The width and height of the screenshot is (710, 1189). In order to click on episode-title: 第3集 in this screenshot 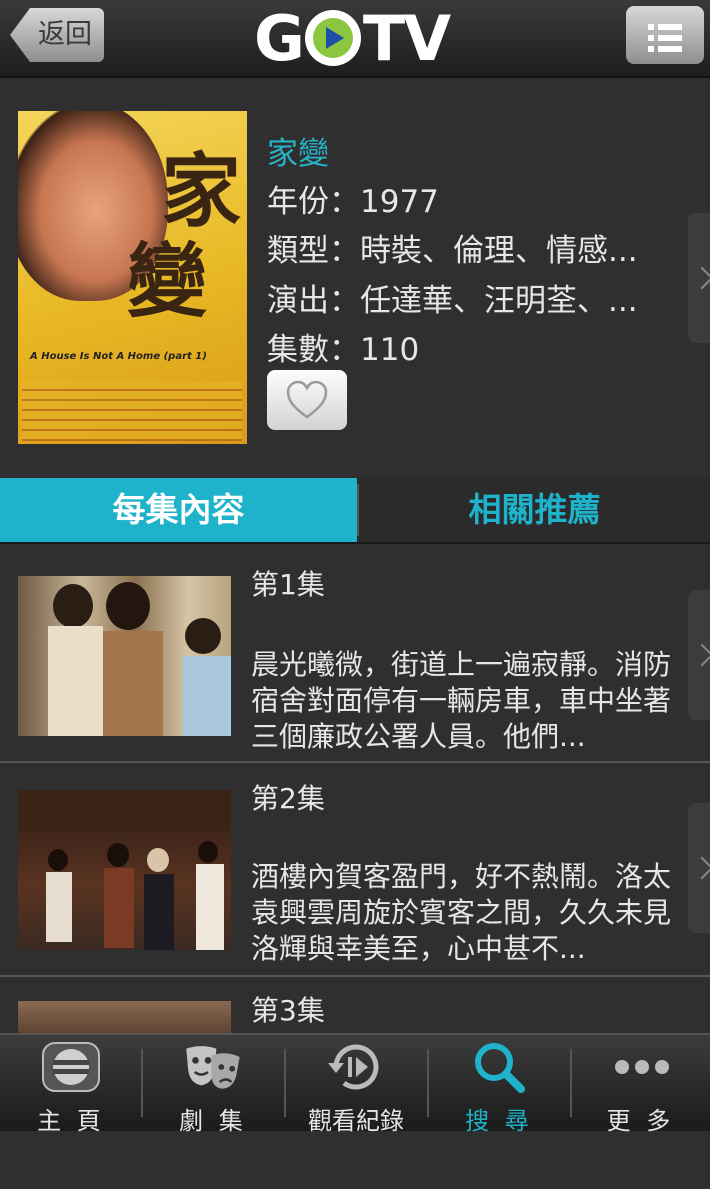, I will do `click(288, 1010)`.